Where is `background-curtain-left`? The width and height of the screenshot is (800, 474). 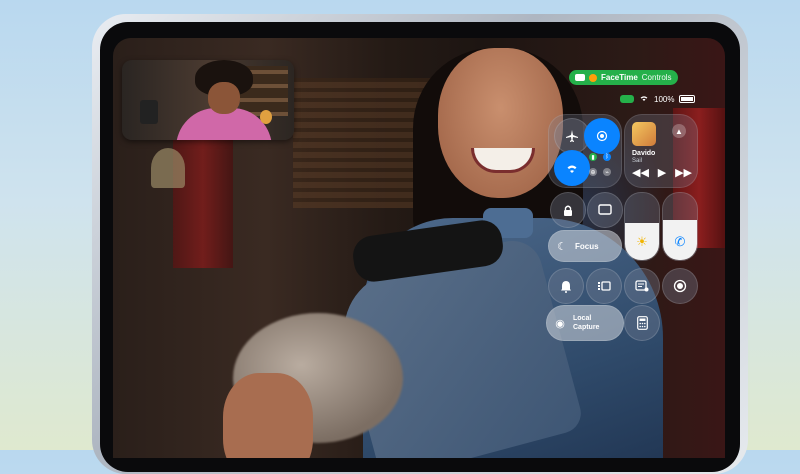
background-curtain-left is located at coordinates (203, 198).